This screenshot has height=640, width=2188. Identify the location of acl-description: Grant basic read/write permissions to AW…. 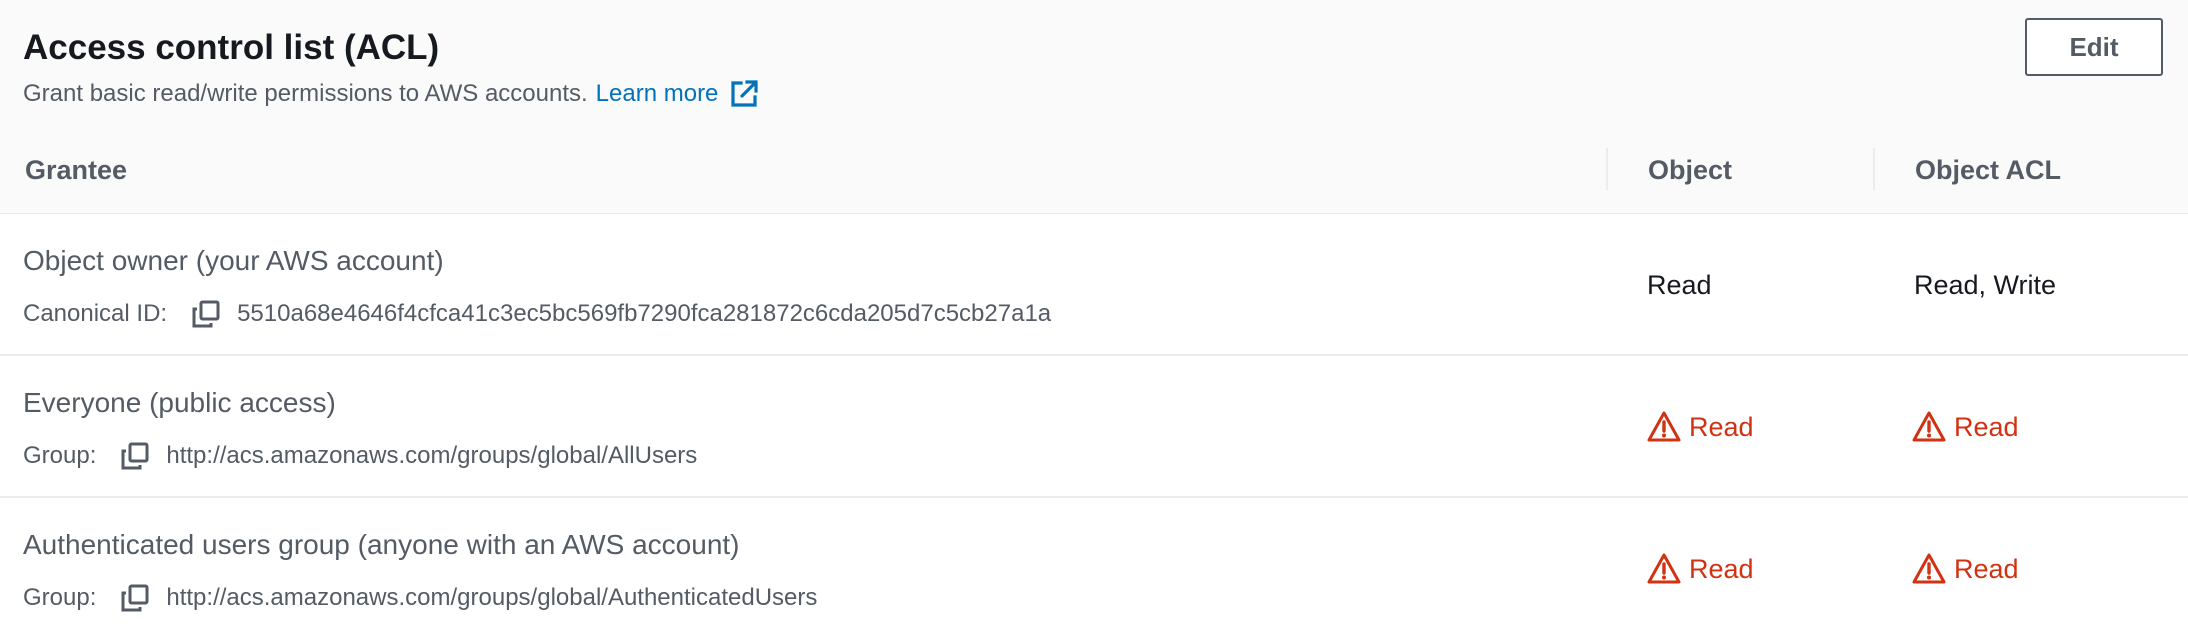
(391, 94).